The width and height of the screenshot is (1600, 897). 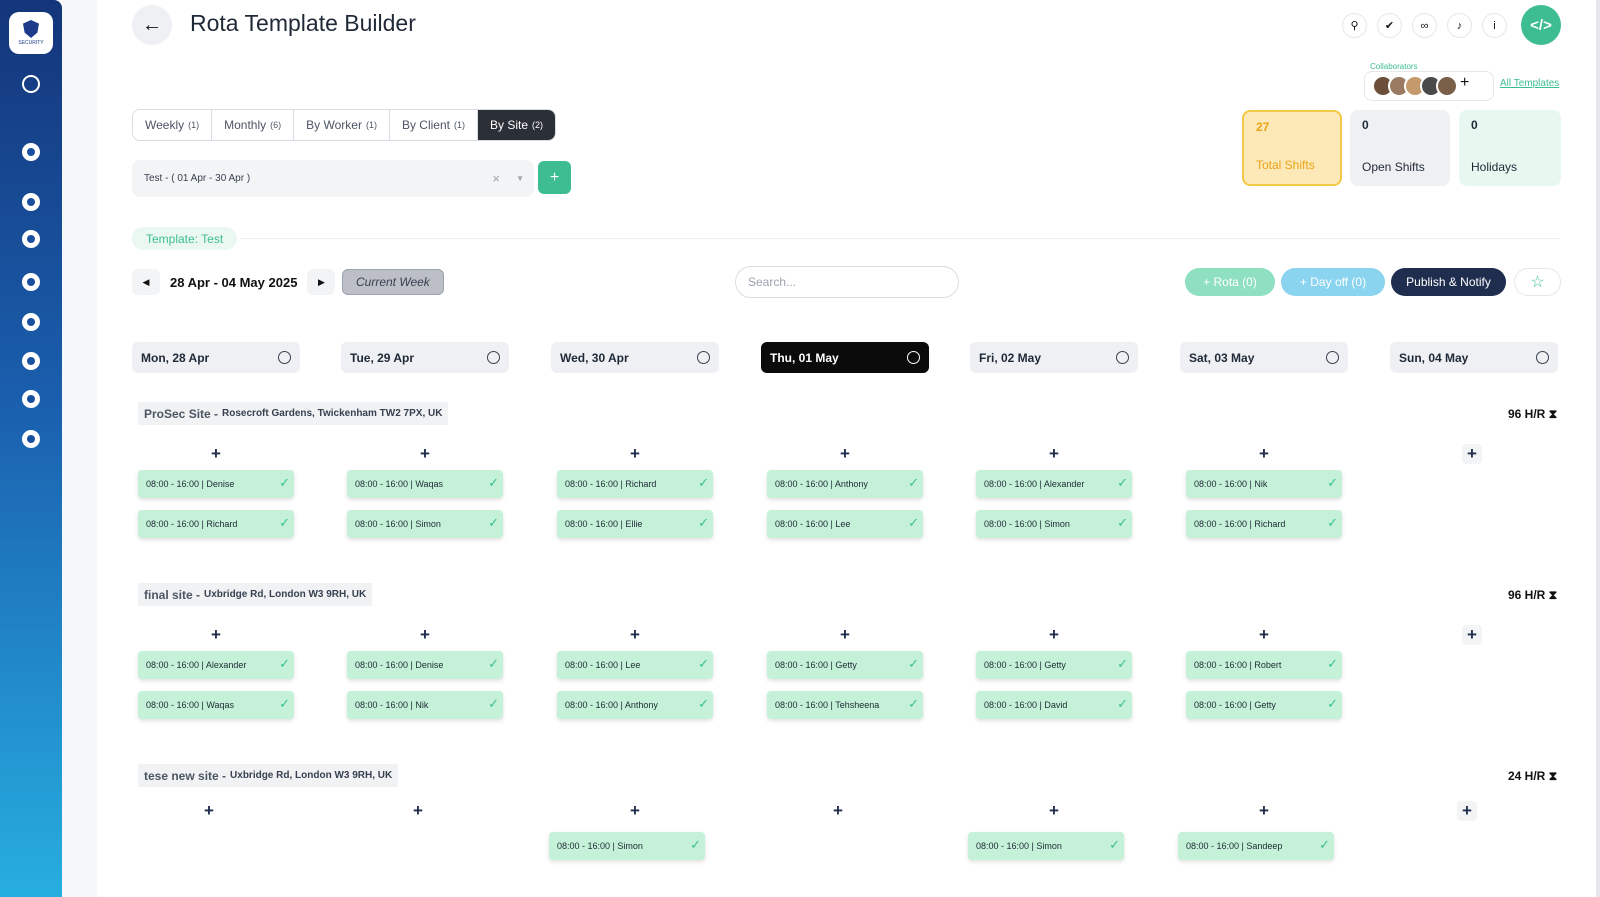 What do you see at coordinates (333, 178) in the screenshot?
I see `template-select: Test - ( 01 Apr - 30 Apr ) × ▼` at bounding box center [333, 178].